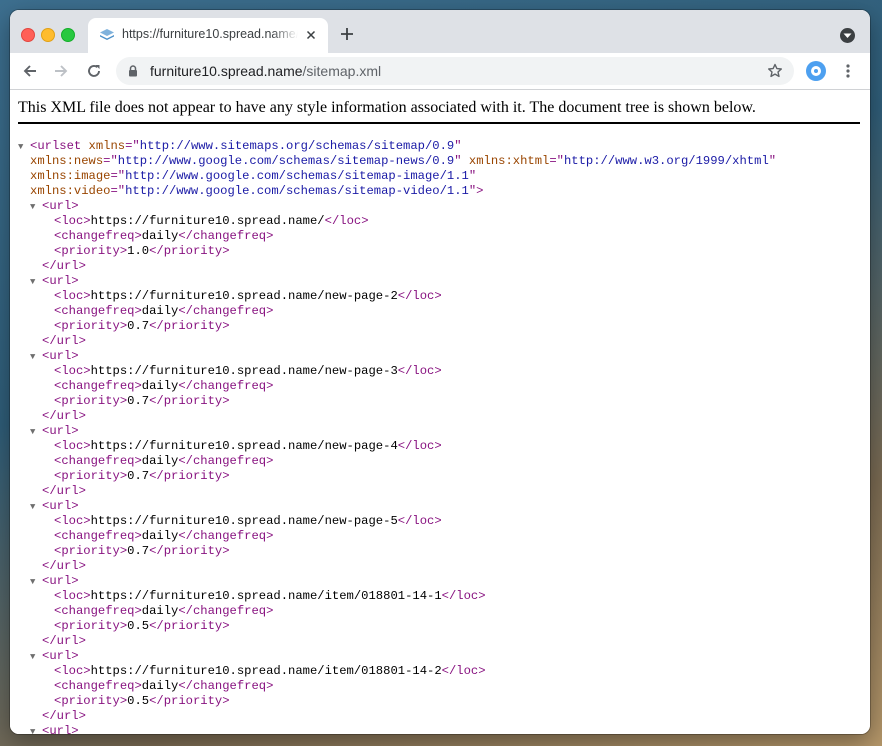 This screenshot has width=882, height=746. What do you see at coordinates (848, 71) in the screenshot?
I see `more-menu-icon` at bounding box center [848, 71].